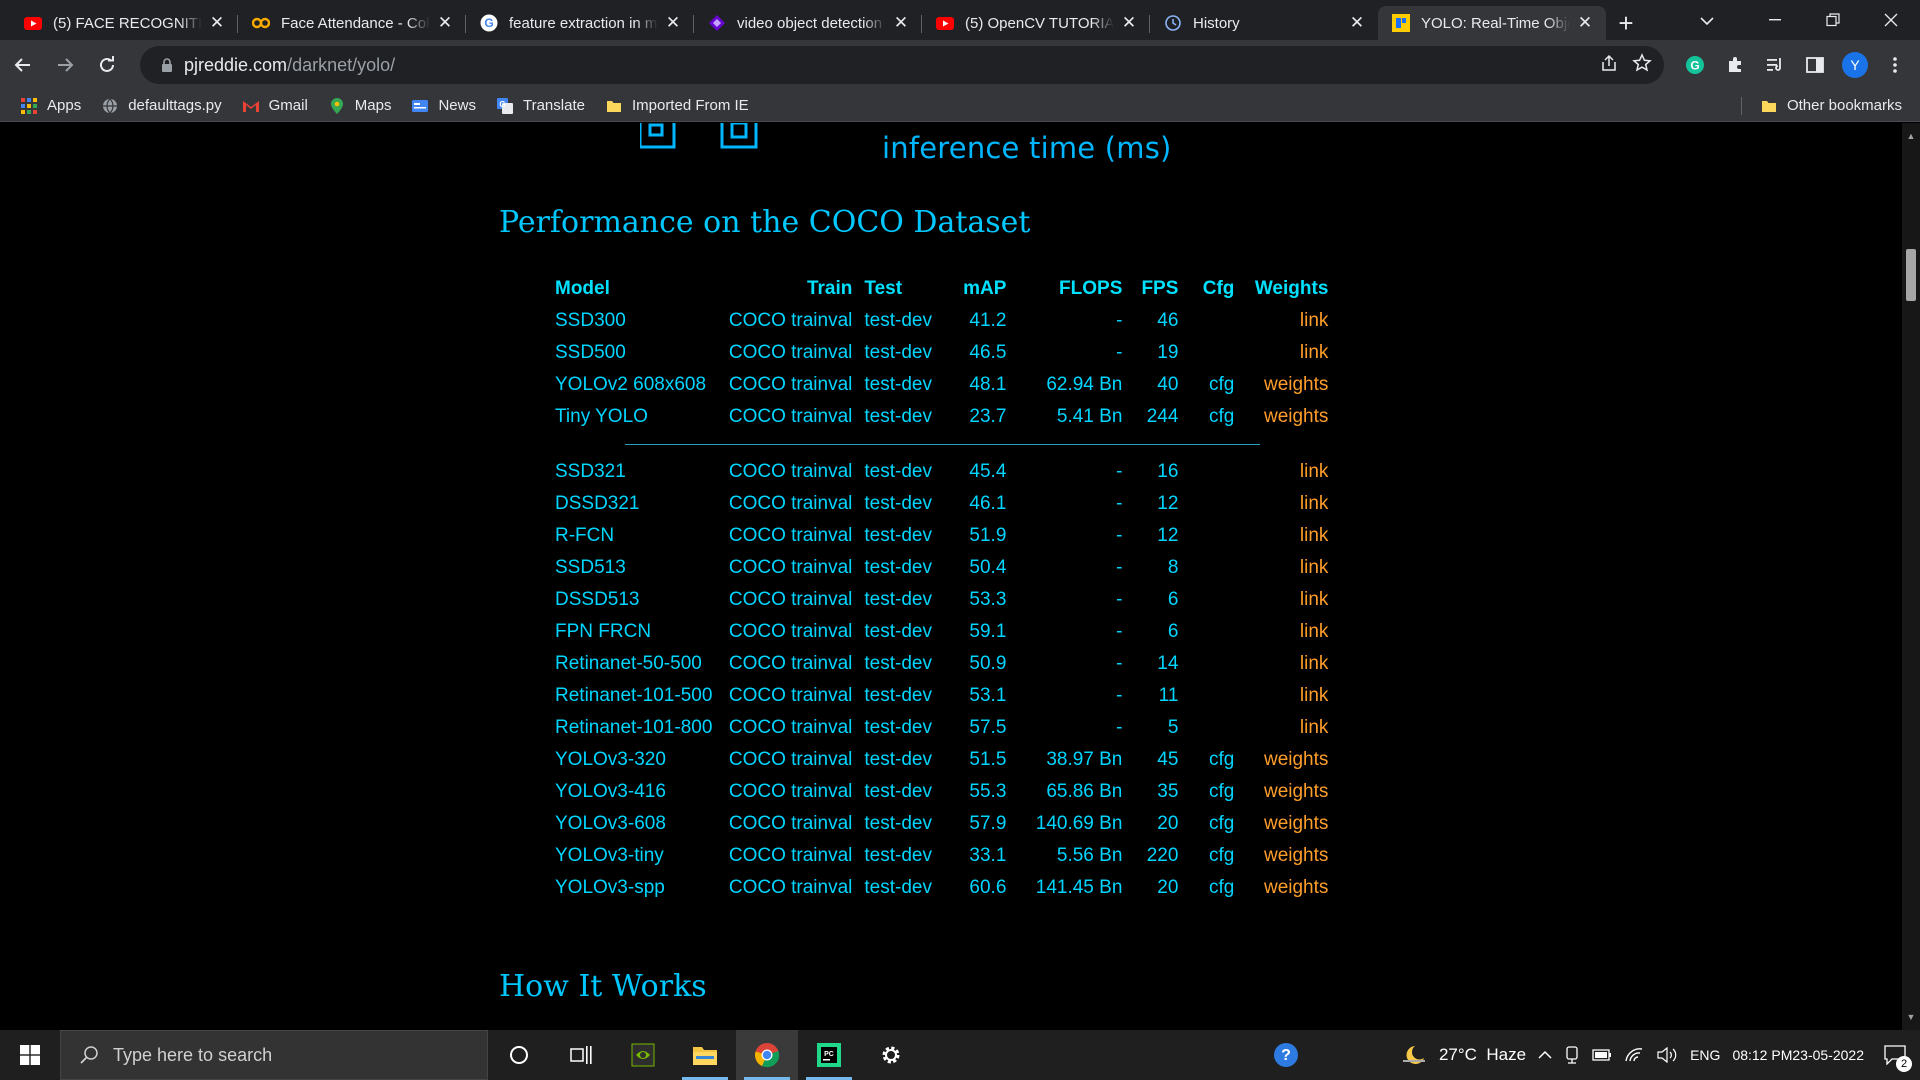  What do you see at coordinates (50, 106) in the screenshot?
I see `bookmark-apps-grid: Apps` at bounding box center [50, 106].